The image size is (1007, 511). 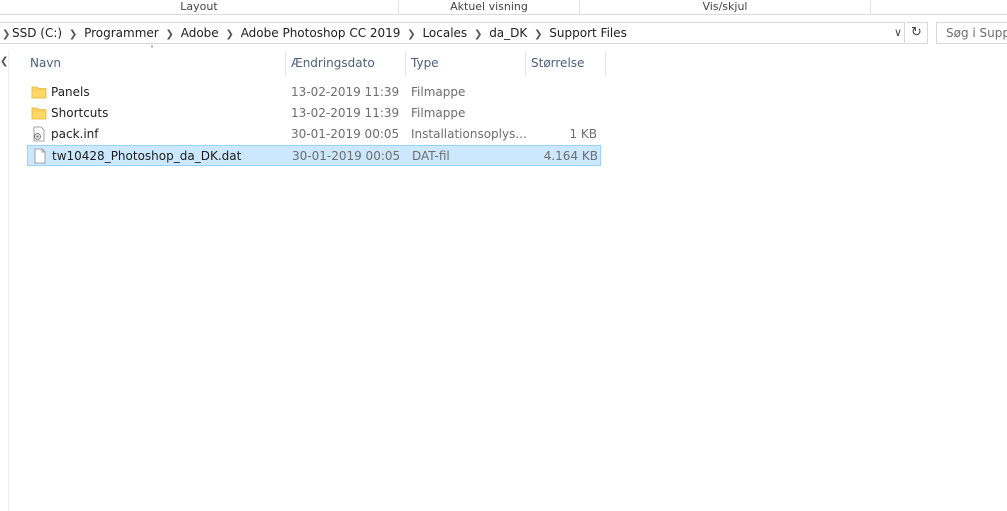 What do you see at coordinates (70, 92) in the screenshot?
I see `file-name: Panels` at bounding box center [70, 92].